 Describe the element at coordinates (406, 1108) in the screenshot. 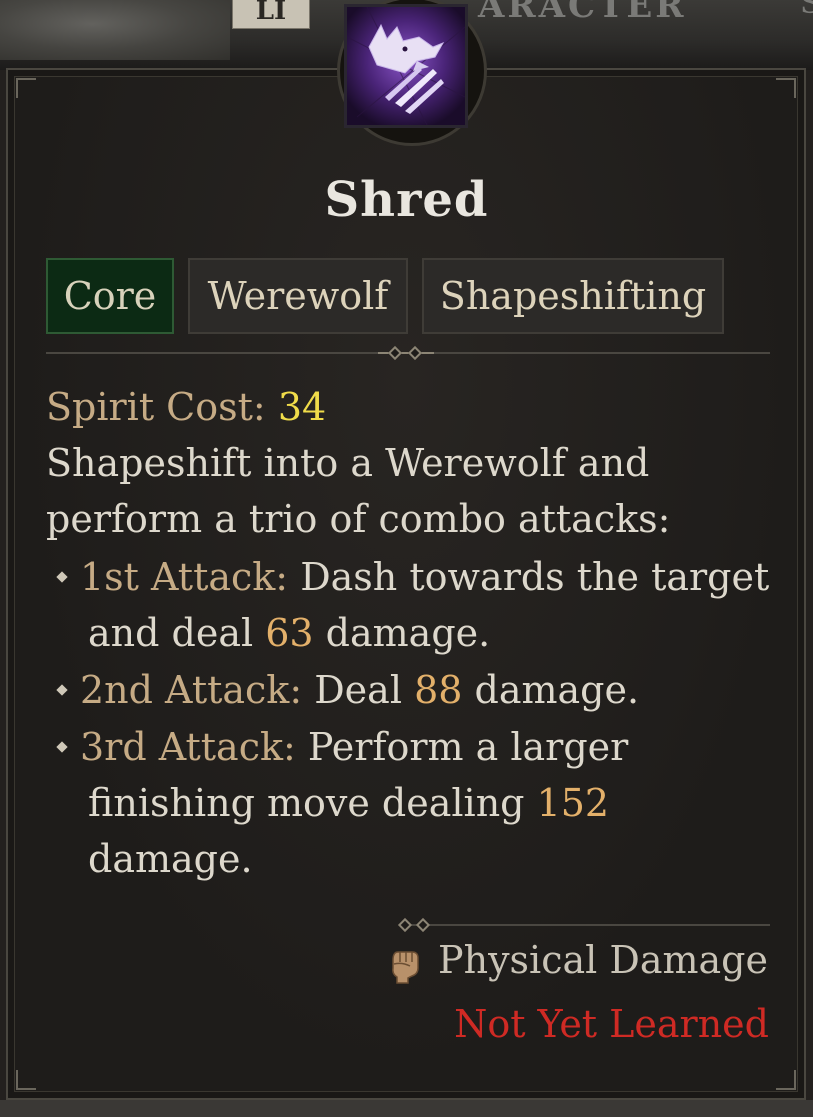

I see `background-footer` at that location.